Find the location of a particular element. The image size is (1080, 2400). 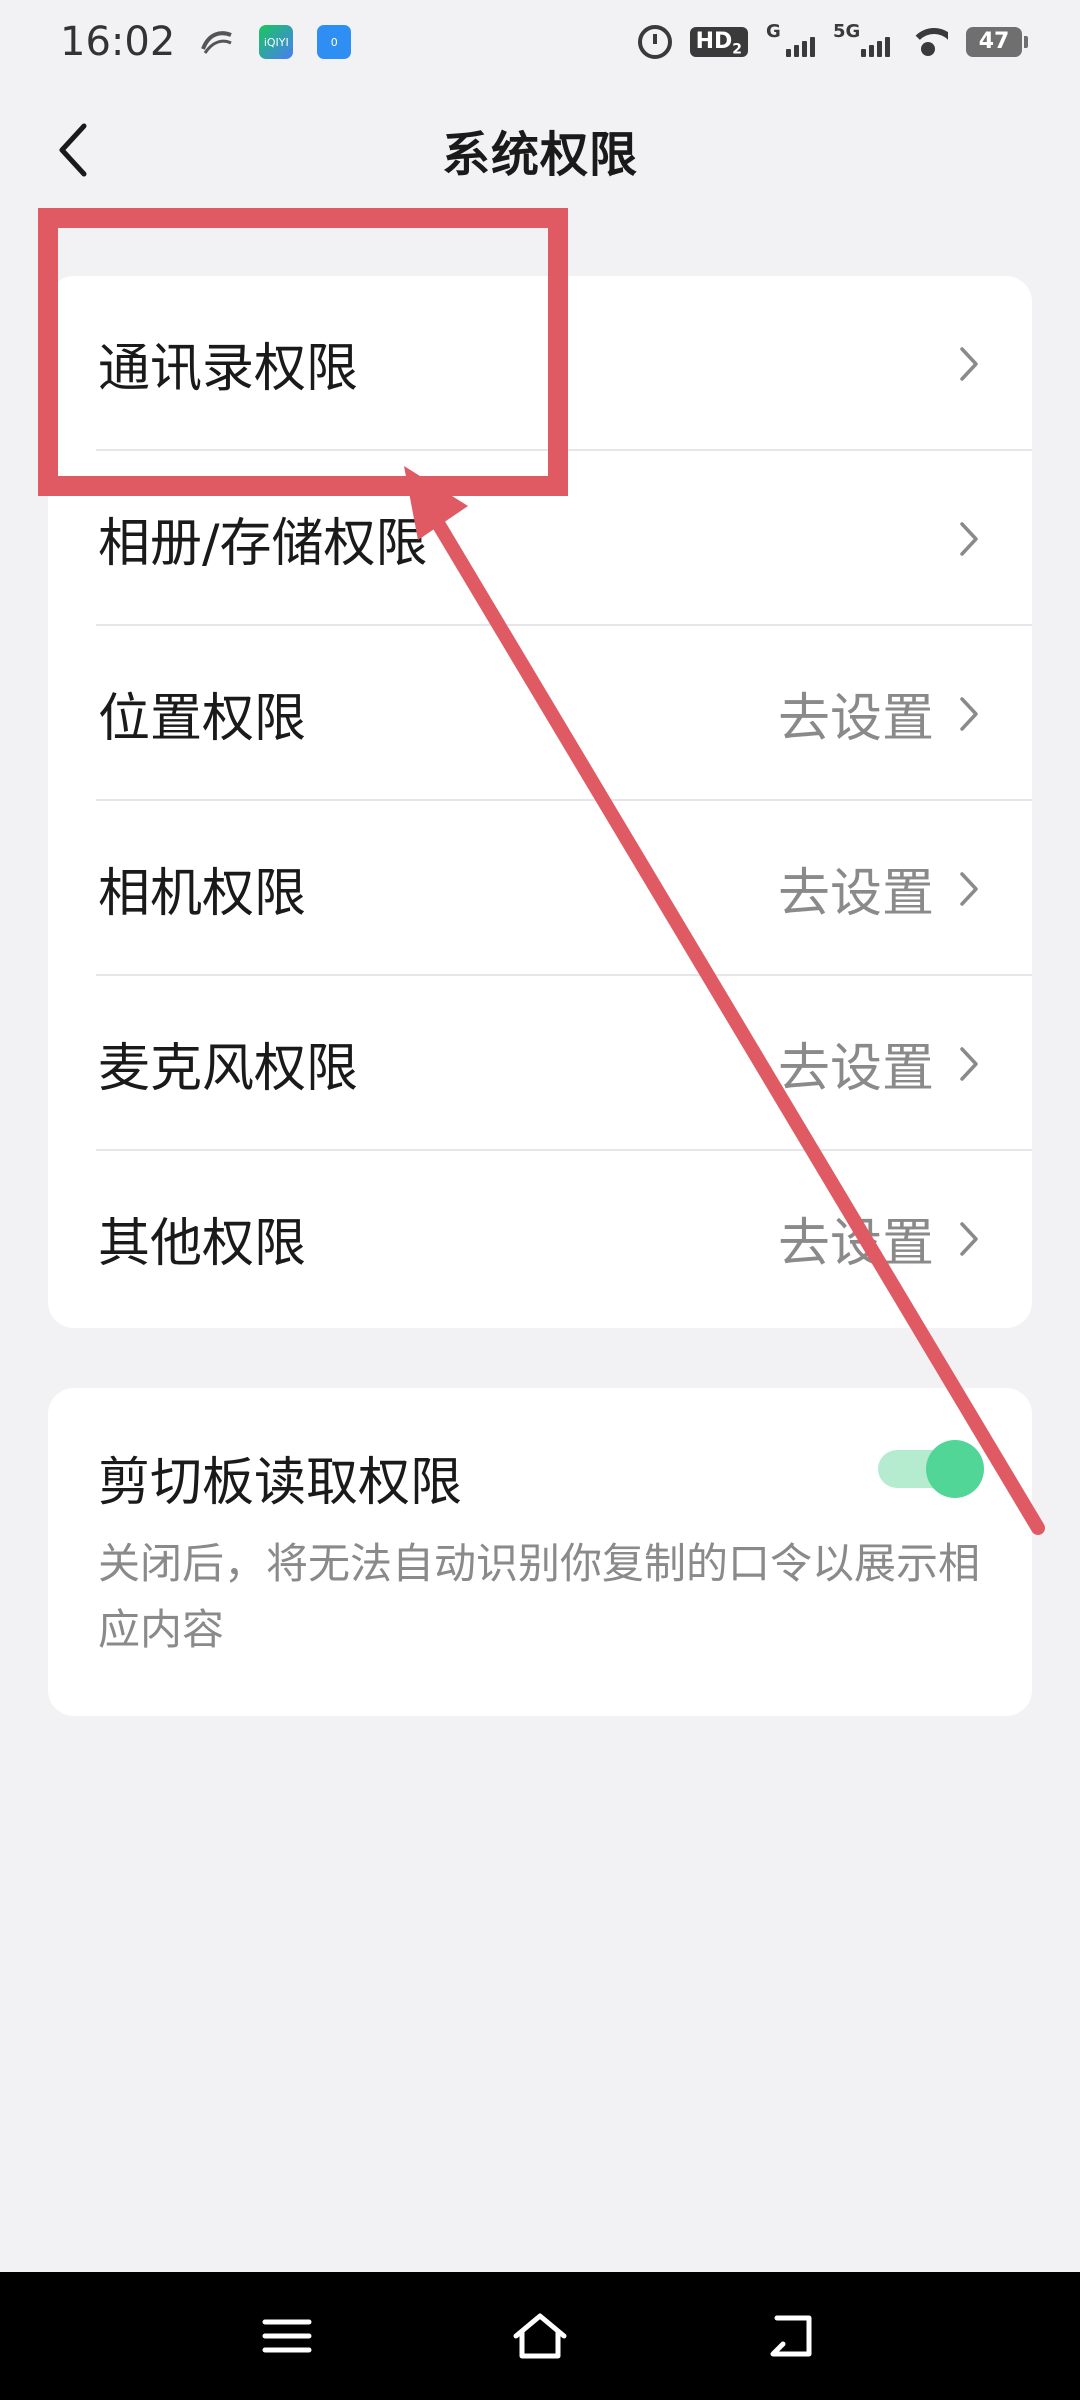

menu-icon is located at coordinates (287, 2336).